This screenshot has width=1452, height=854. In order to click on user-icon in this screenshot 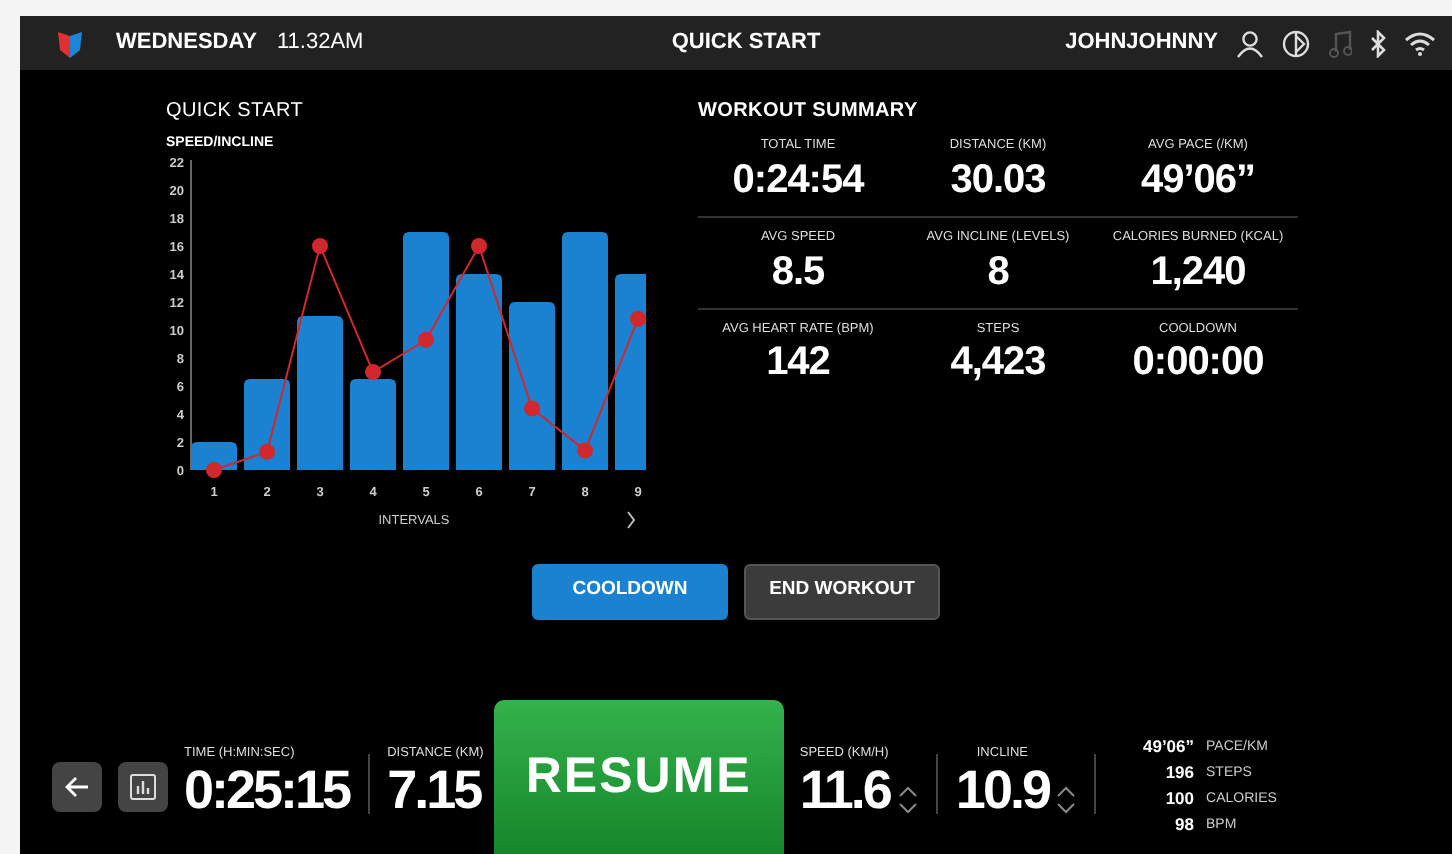, I will do `click(1250, 43)`.